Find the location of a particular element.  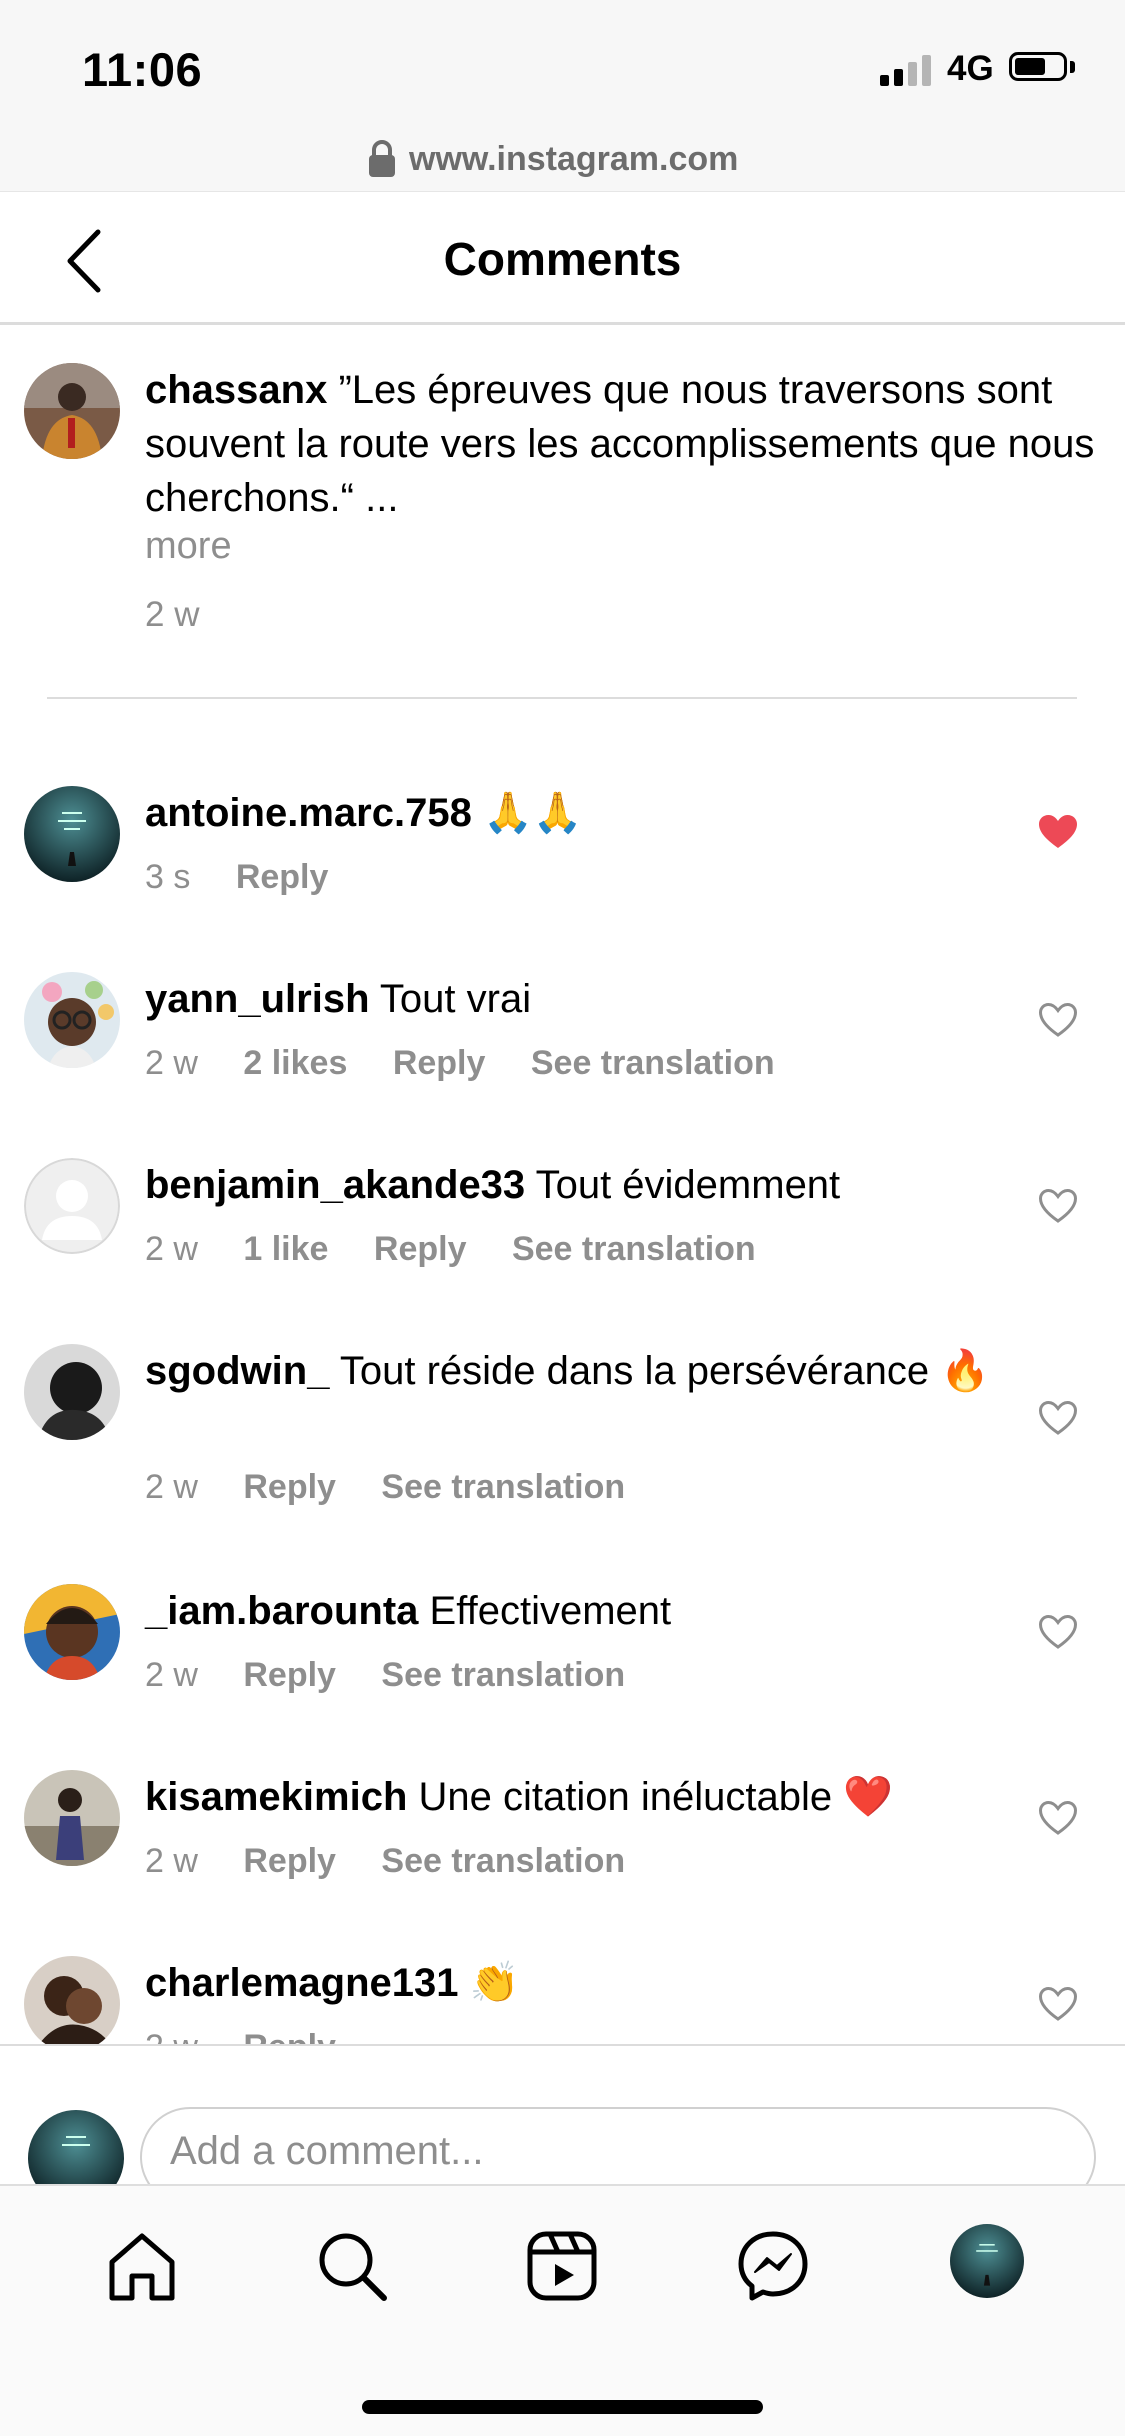

like-count: 2 likes is located at coordinates (295, 1063).